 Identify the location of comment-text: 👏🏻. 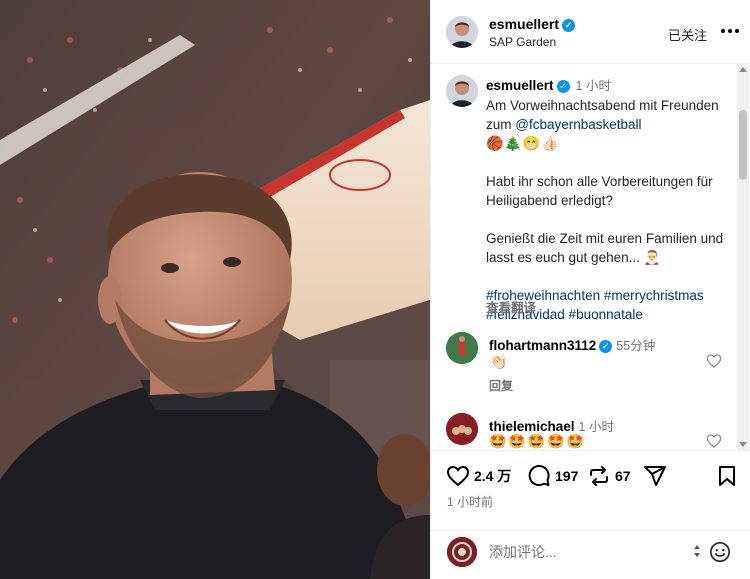
(498, 362).